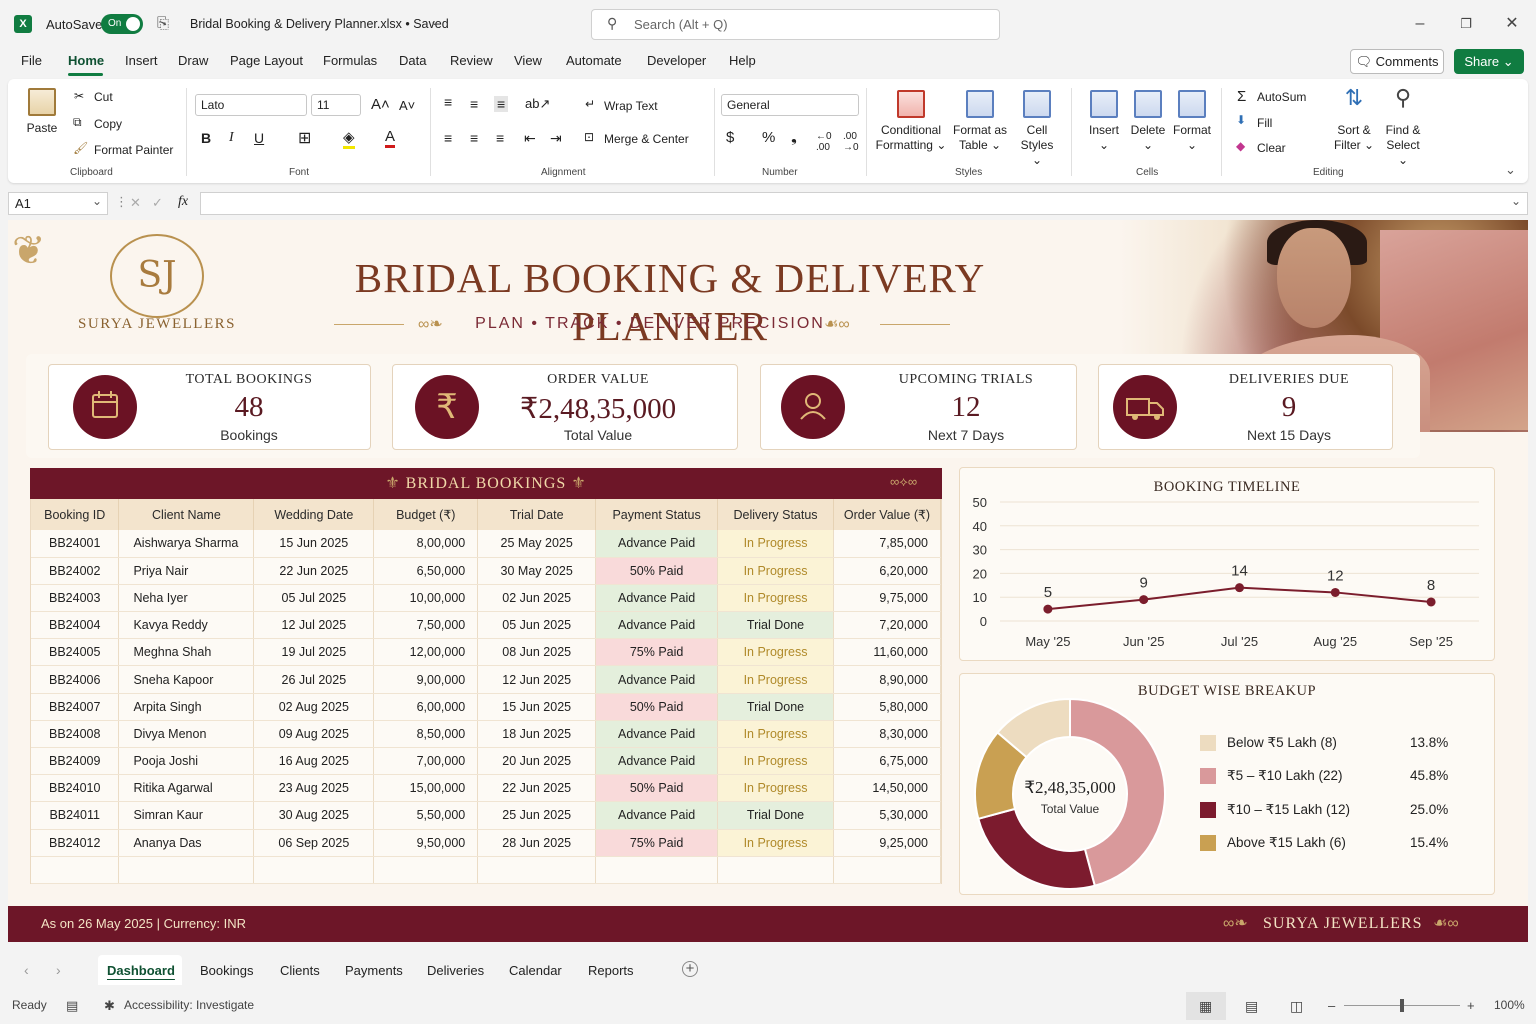 The width and height of the screenshot is (1536, 1024). Describe the element at coordinates (611, 970) in the screenshot. I see `sheet-tab-reports: Reports` at that location.